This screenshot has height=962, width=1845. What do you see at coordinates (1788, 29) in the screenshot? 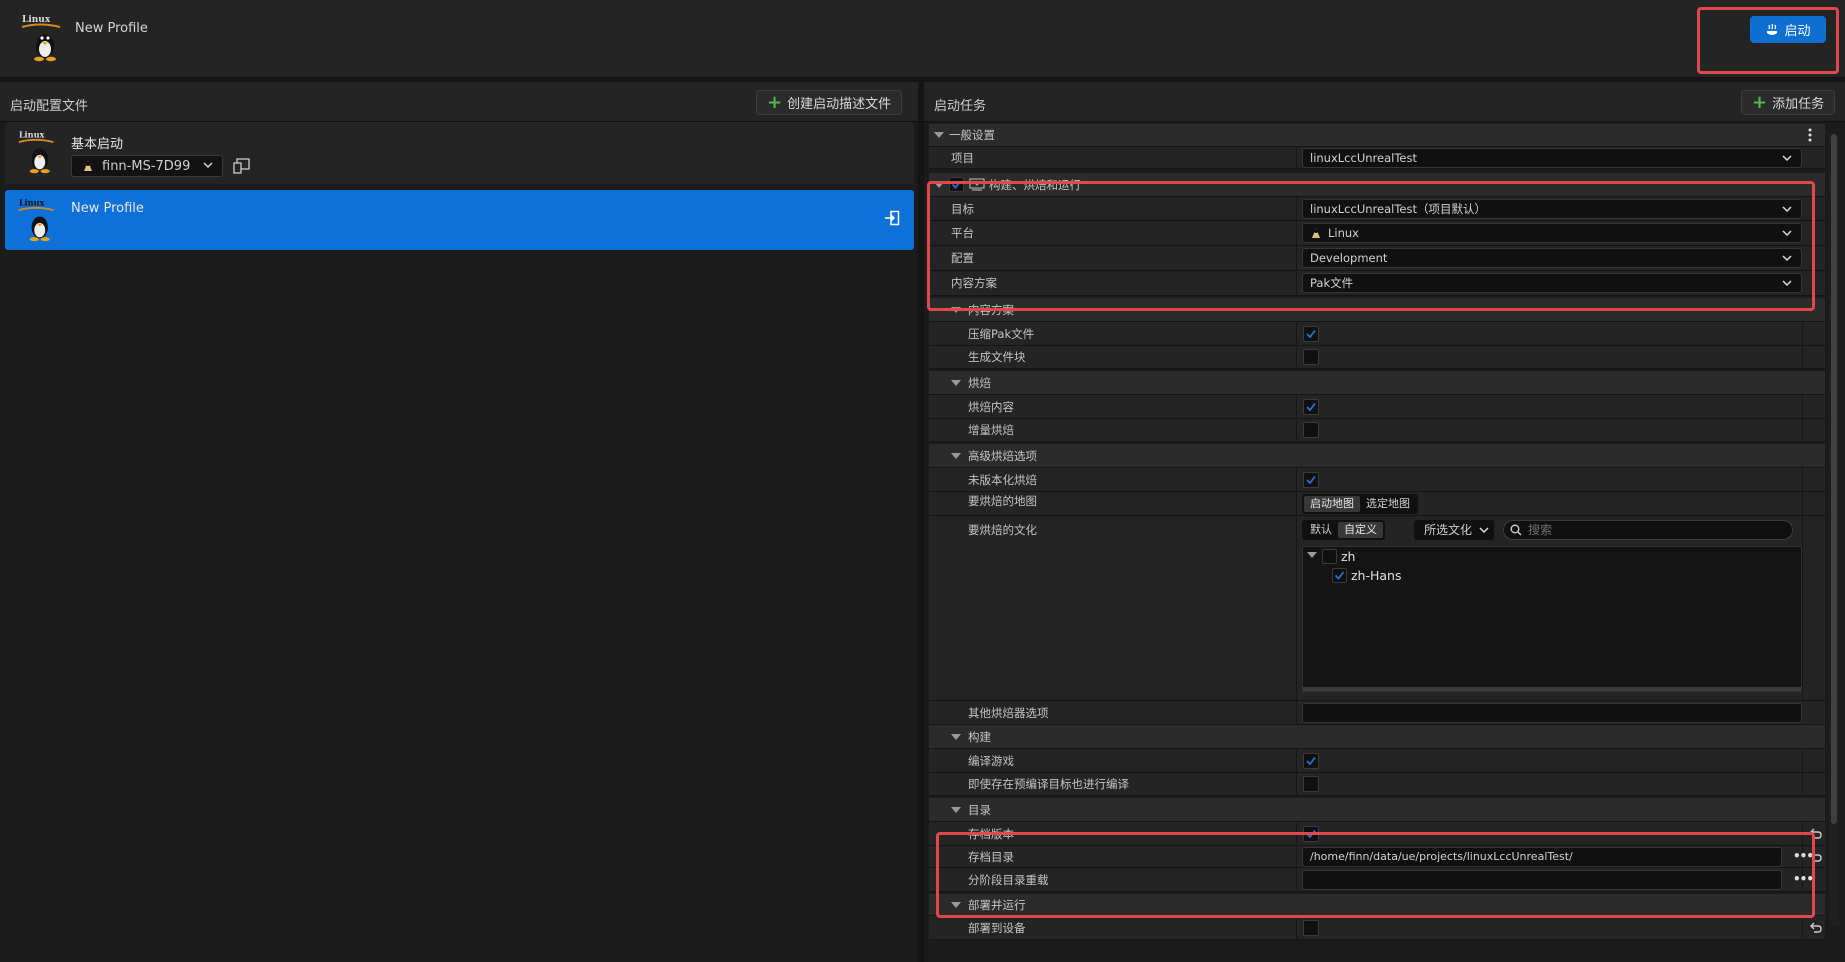
I see `launch-button: 启动` at bounding box center [1788, 29].